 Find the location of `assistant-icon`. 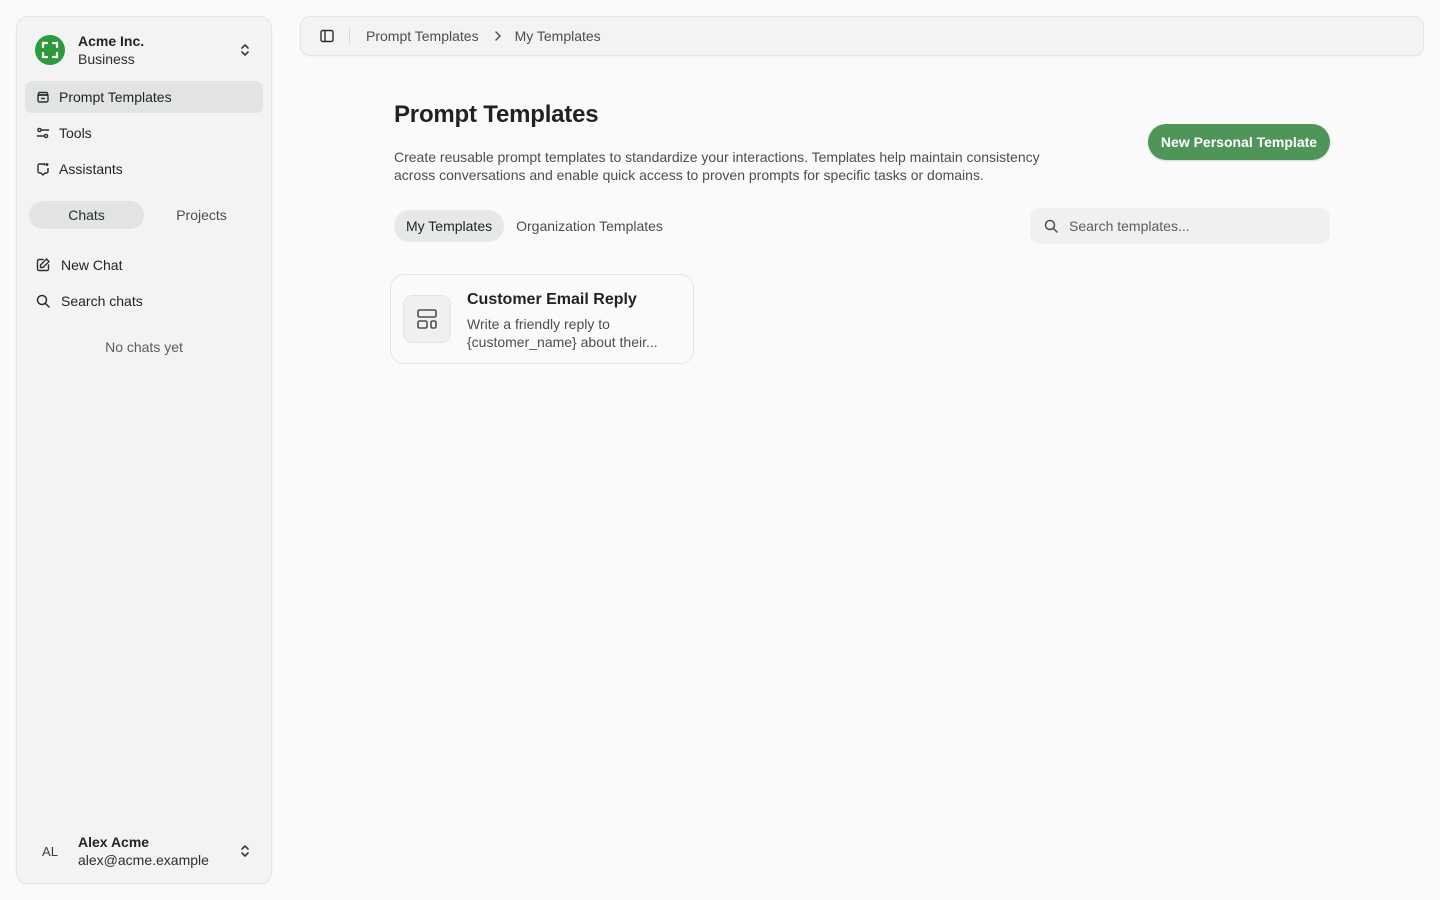

assistant-icon is located at coordinates (43, 169).